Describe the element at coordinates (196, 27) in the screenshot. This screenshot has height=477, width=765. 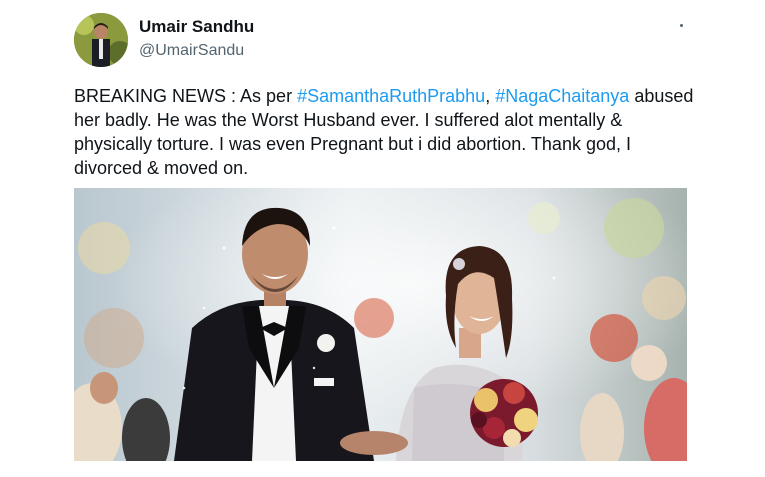
I see `display-name: Umair Sandhu` at that location.